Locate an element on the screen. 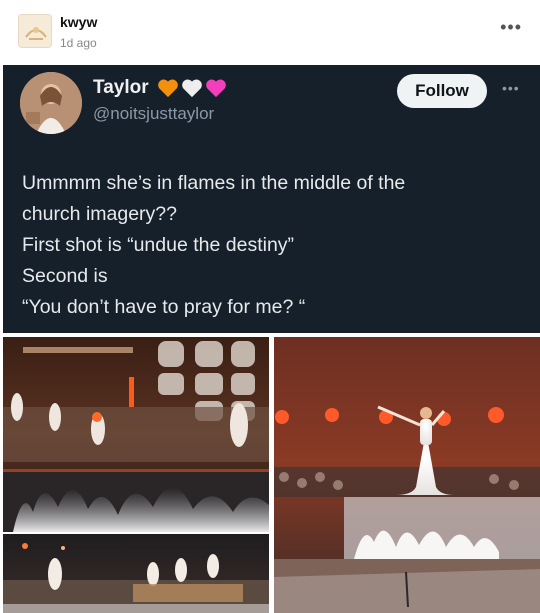 This screenshot has height=613, width=540. tweet-text-line: Second is is located at coordinates (65, 276).